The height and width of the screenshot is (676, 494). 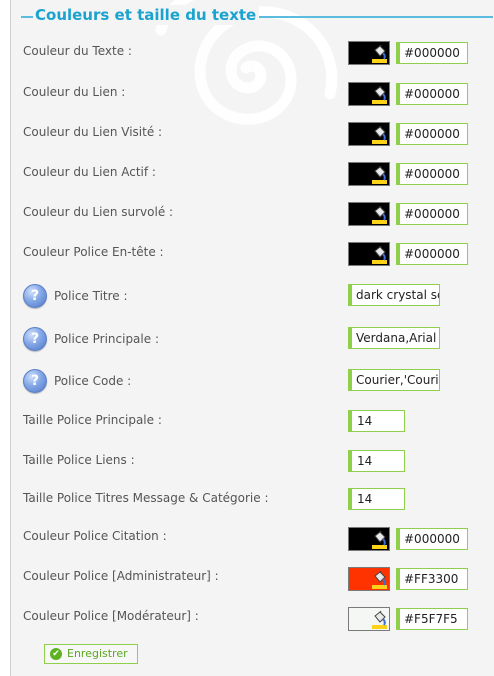 I want to click on field-label: Police Code :, so click(x=93, y=381).